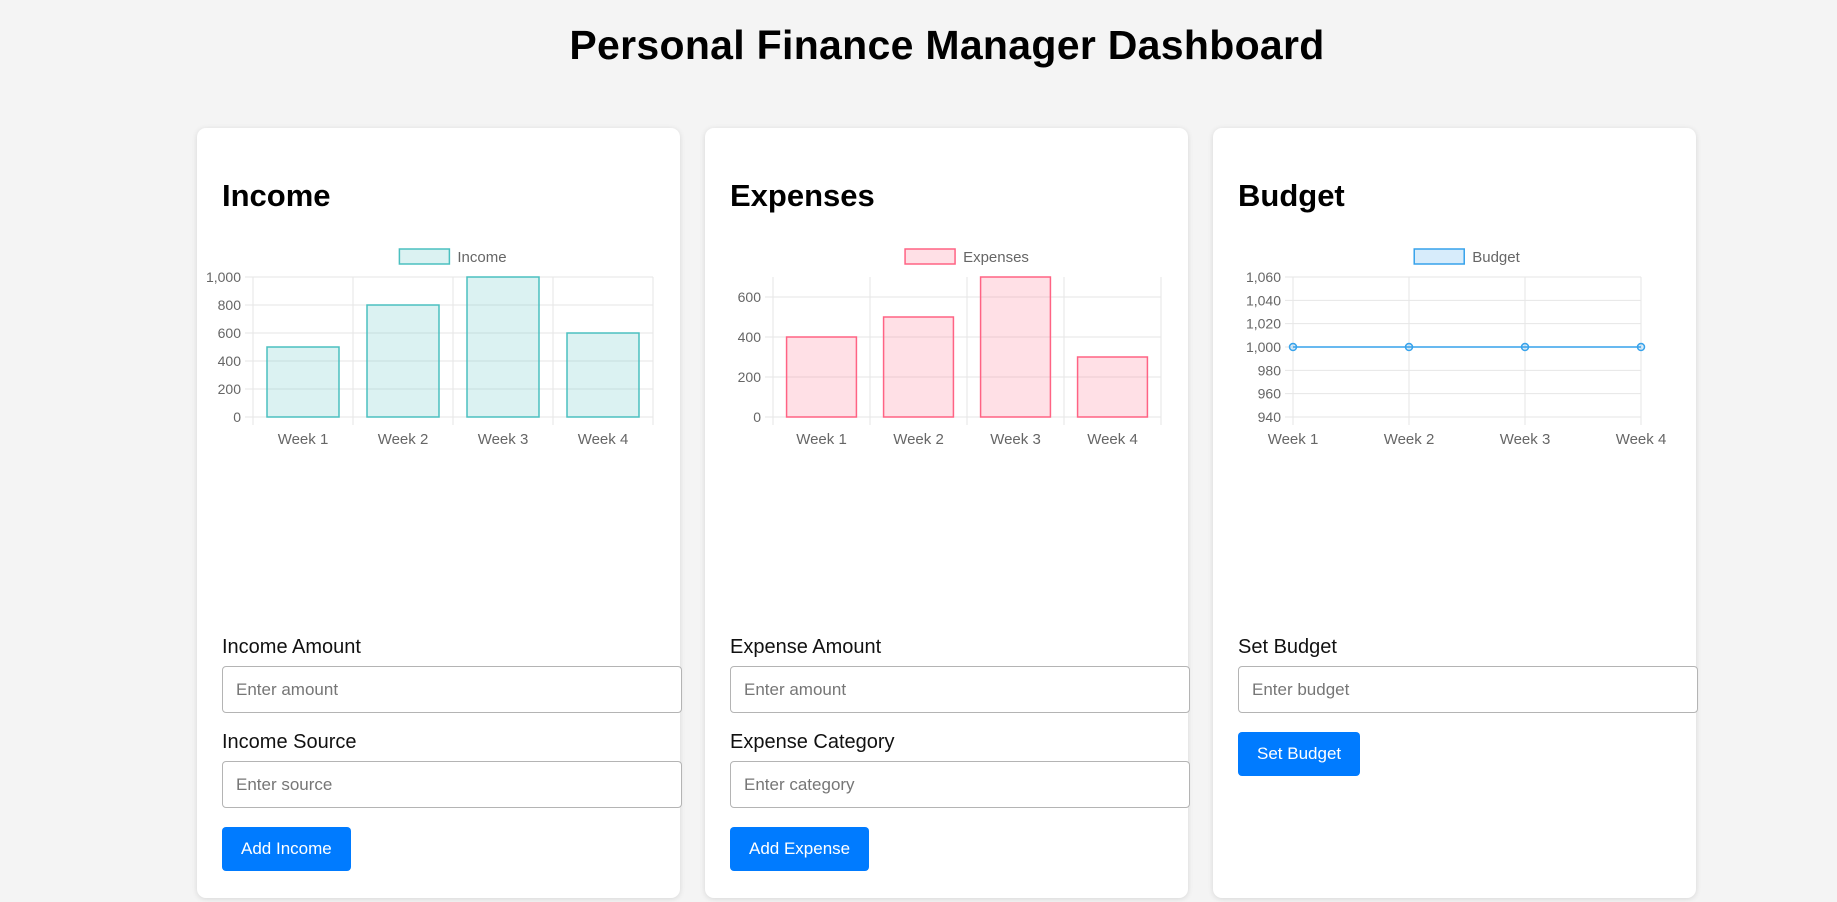 The image size is (1837, 902). I want to click on set-budget-button: Set Budget, so click(1299, 754).